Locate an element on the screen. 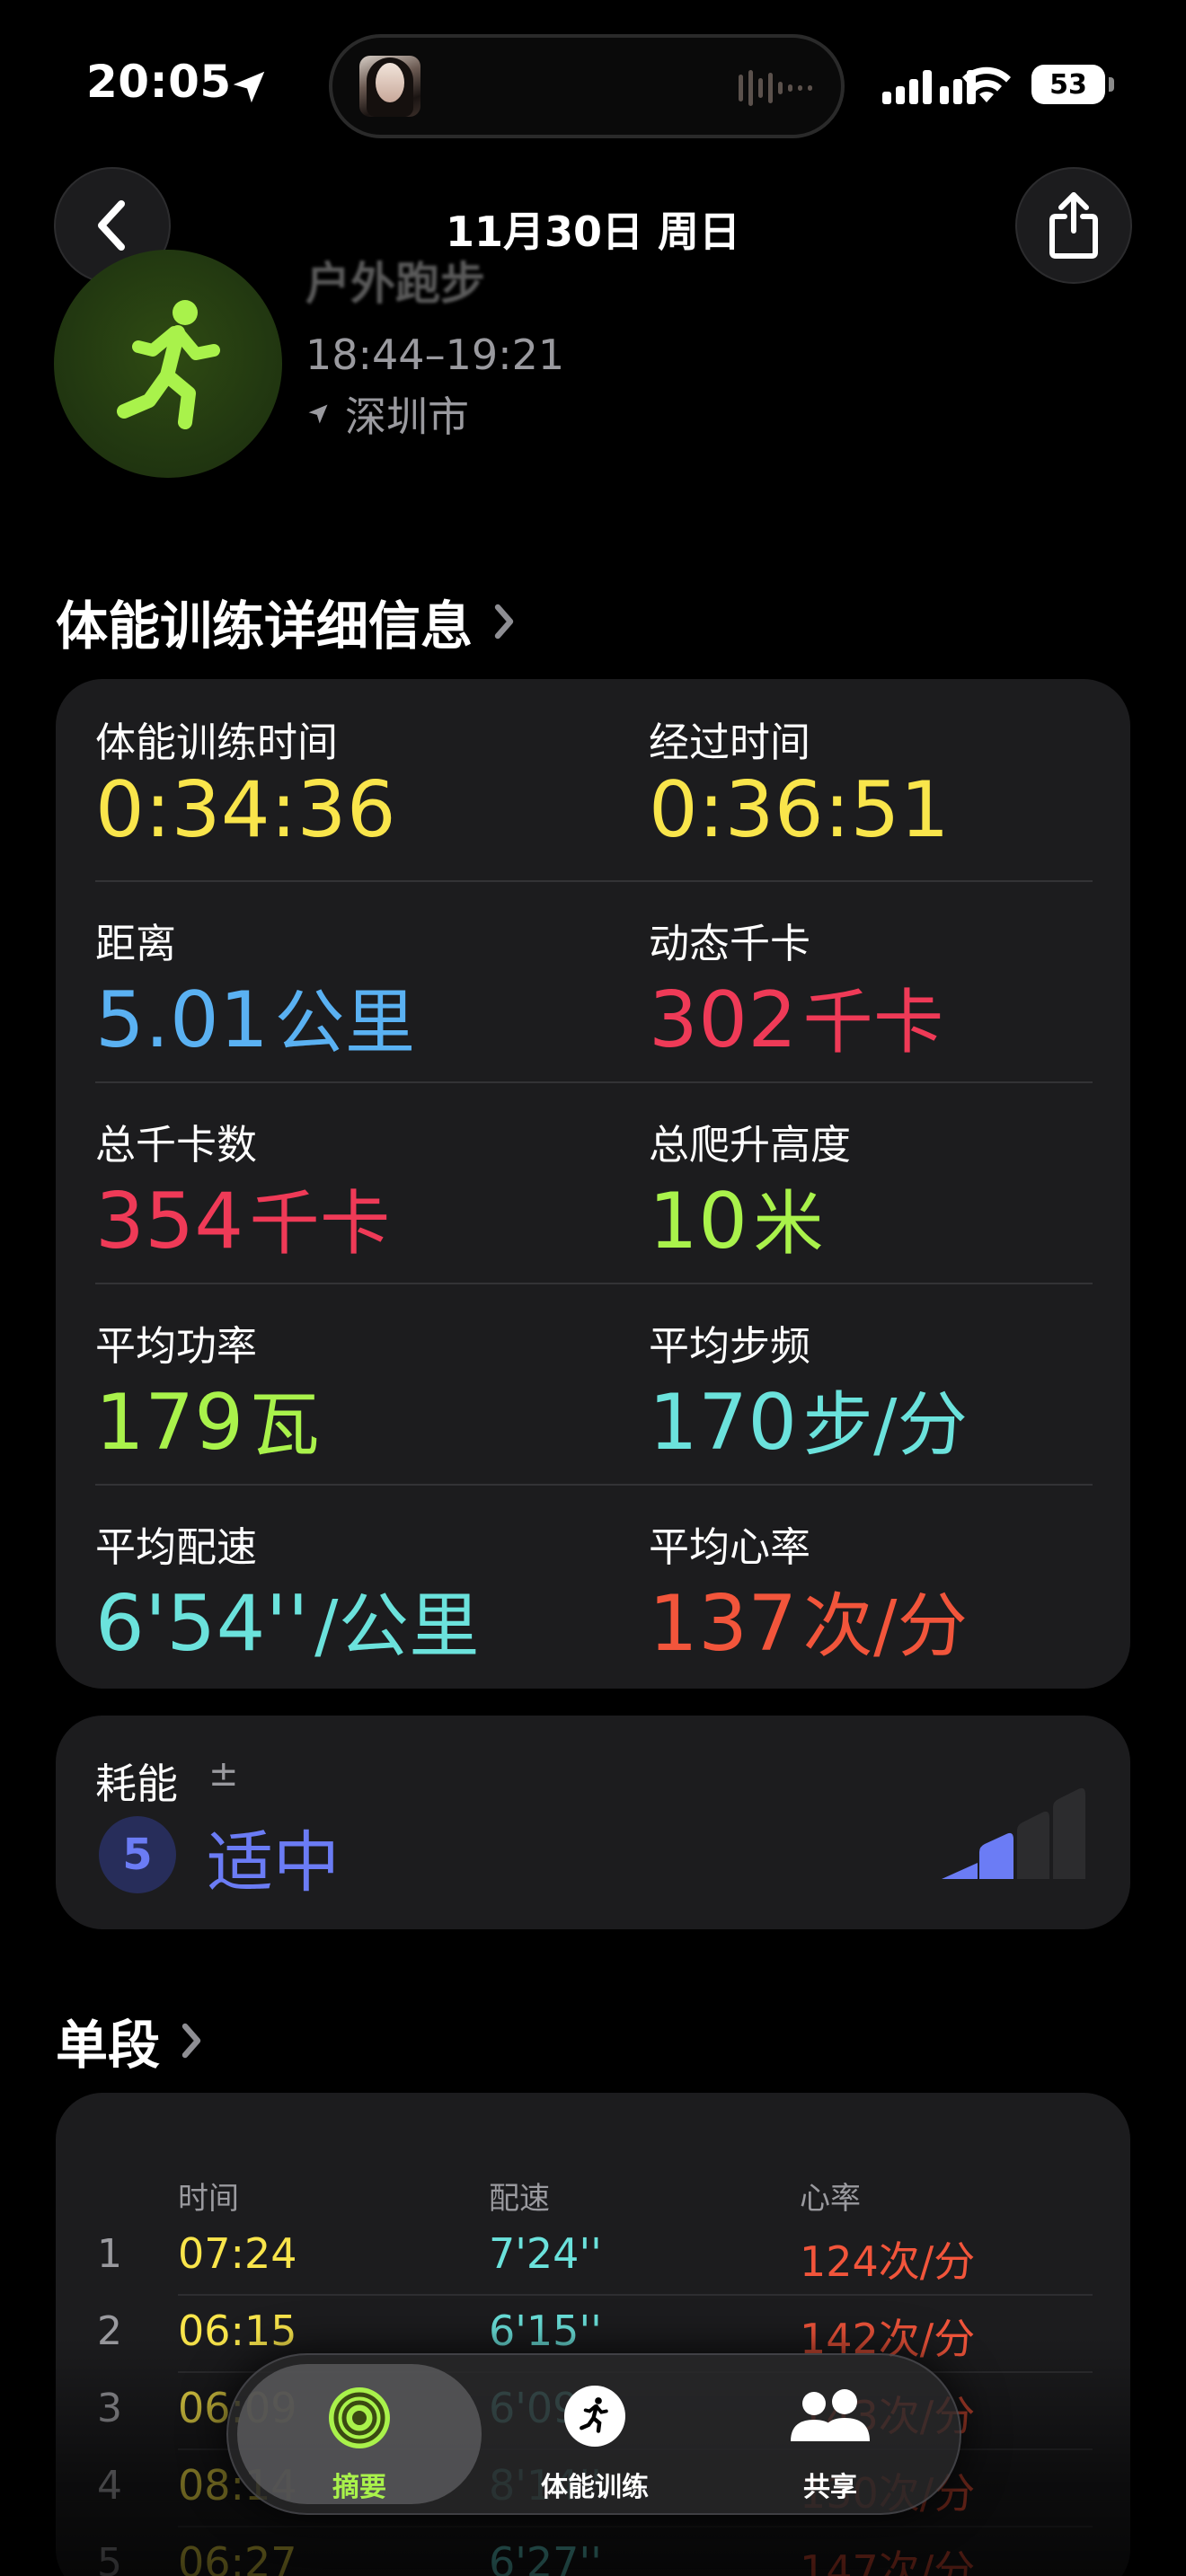 This screenshot has height=2576, width=1186. metric-label: 平均步频 is located at coordinates (730, 1346).